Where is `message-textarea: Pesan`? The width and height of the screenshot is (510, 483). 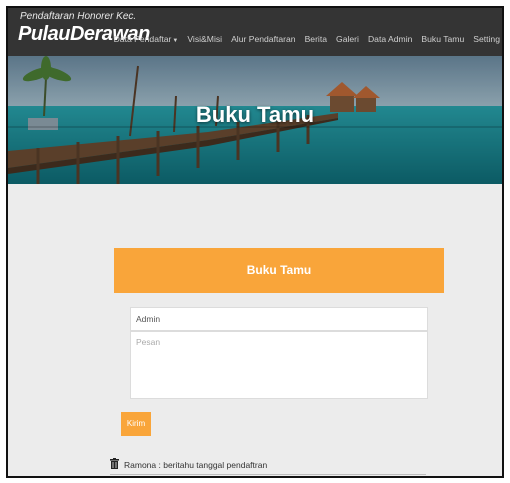 message-textarea: Pesan is located at coordinates (279, 365).